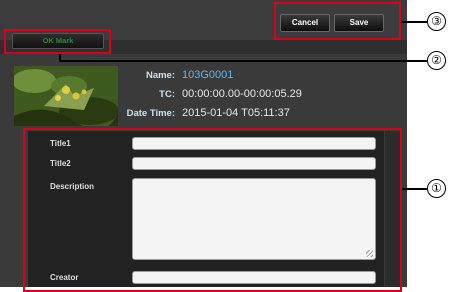 This screenshot has height=292, width=456. What do you see at coordinates (236, 113) in the screenshot?
I see `datetime-value: 2015-01-04 T05:11:37` at bounding box center [236, 113].